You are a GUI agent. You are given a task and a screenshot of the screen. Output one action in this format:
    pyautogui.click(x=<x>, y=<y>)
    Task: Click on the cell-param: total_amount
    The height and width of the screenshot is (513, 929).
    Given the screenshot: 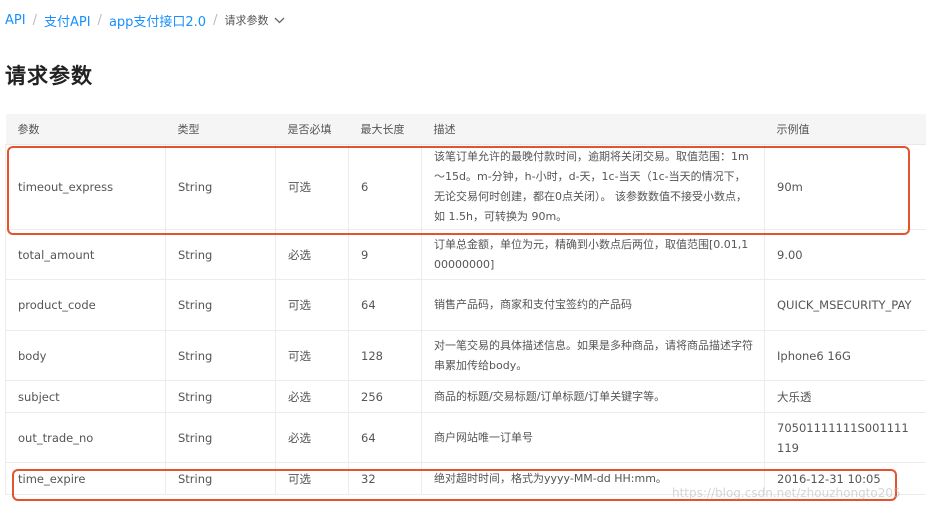 What is the action you would take?
    pyautogui.click(x=85, y=254)
    